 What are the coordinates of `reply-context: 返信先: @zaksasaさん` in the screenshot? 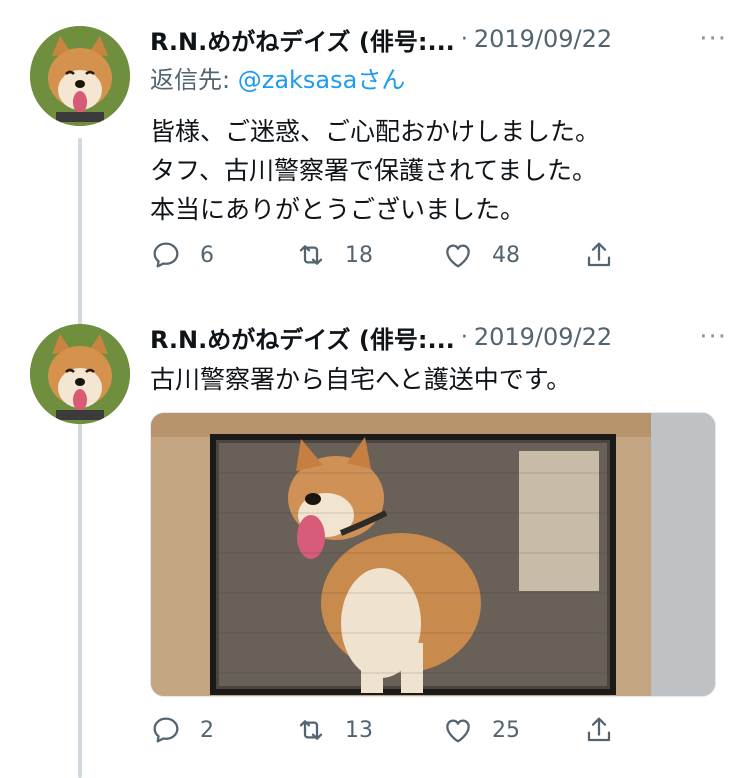 It's located at (277, 77).